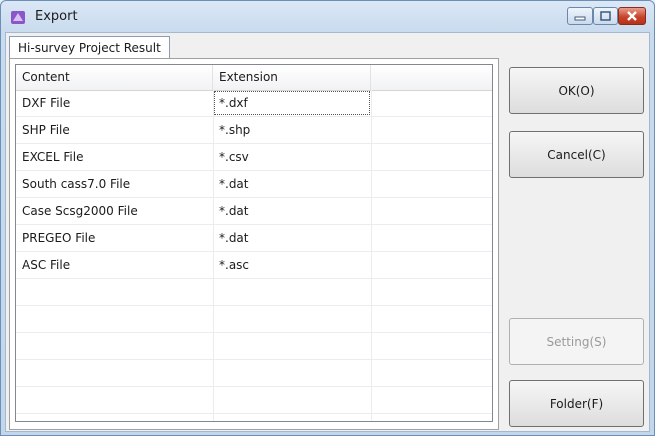  Describe the element at coordinates (576, 341) in the screenshot. I see `setting-button: Setting(S)` at that location.